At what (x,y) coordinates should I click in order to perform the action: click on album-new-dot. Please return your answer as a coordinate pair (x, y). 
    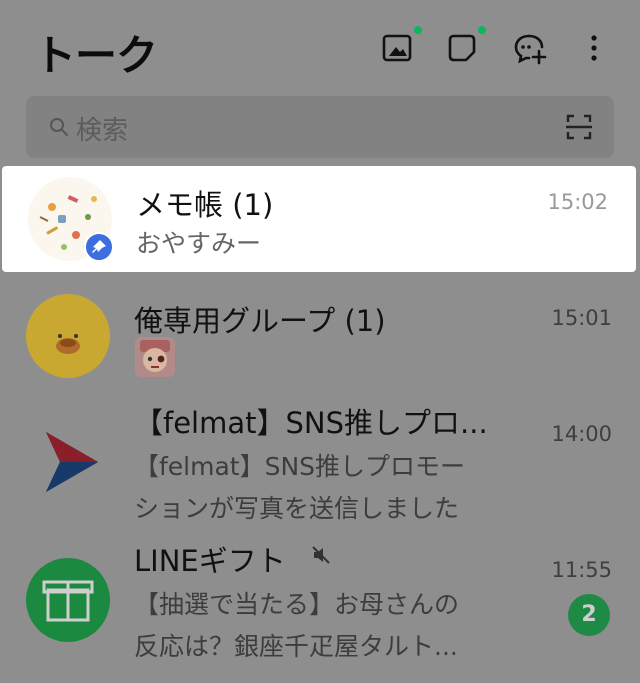
    Looking at the image, I should click on (418, 30).